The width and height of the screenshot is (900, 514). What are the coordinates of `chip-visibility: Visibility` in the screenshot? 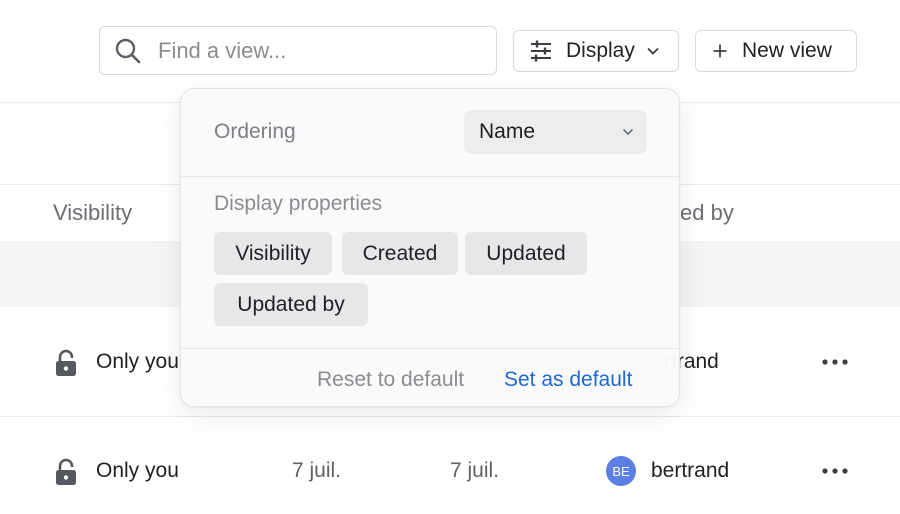 It's located at (273, 253).